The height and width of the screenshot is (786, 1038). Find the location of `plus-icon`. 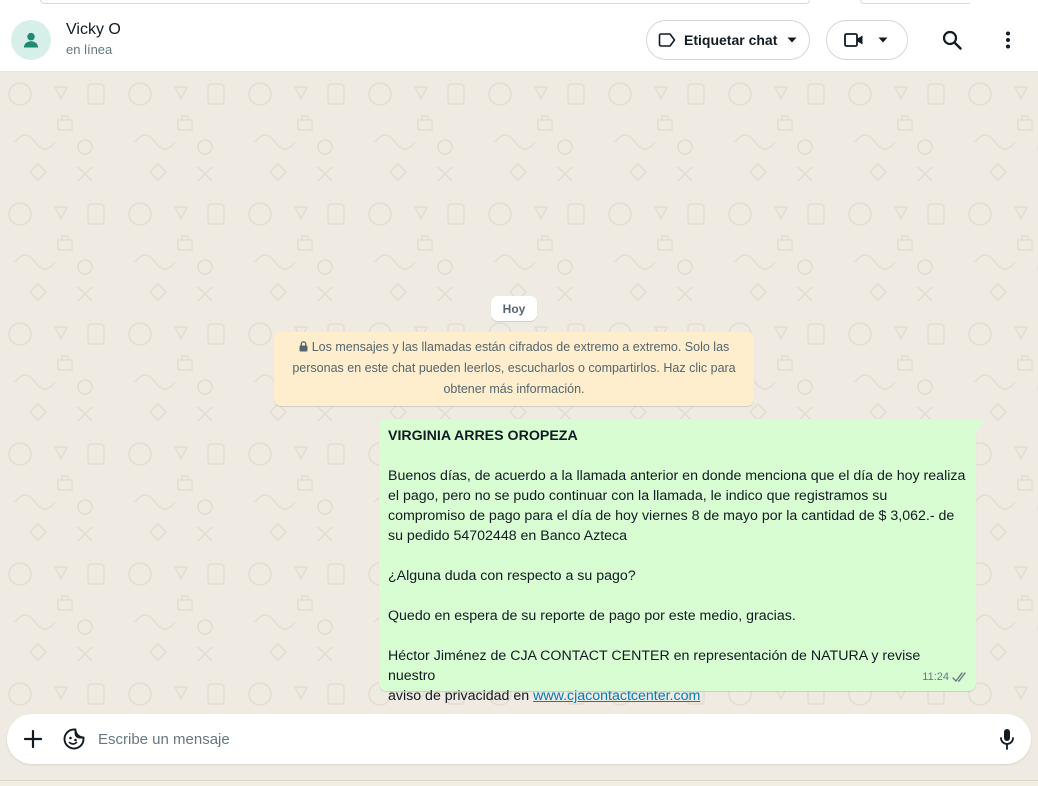

plus-icon is located at coordinates (33, 739).